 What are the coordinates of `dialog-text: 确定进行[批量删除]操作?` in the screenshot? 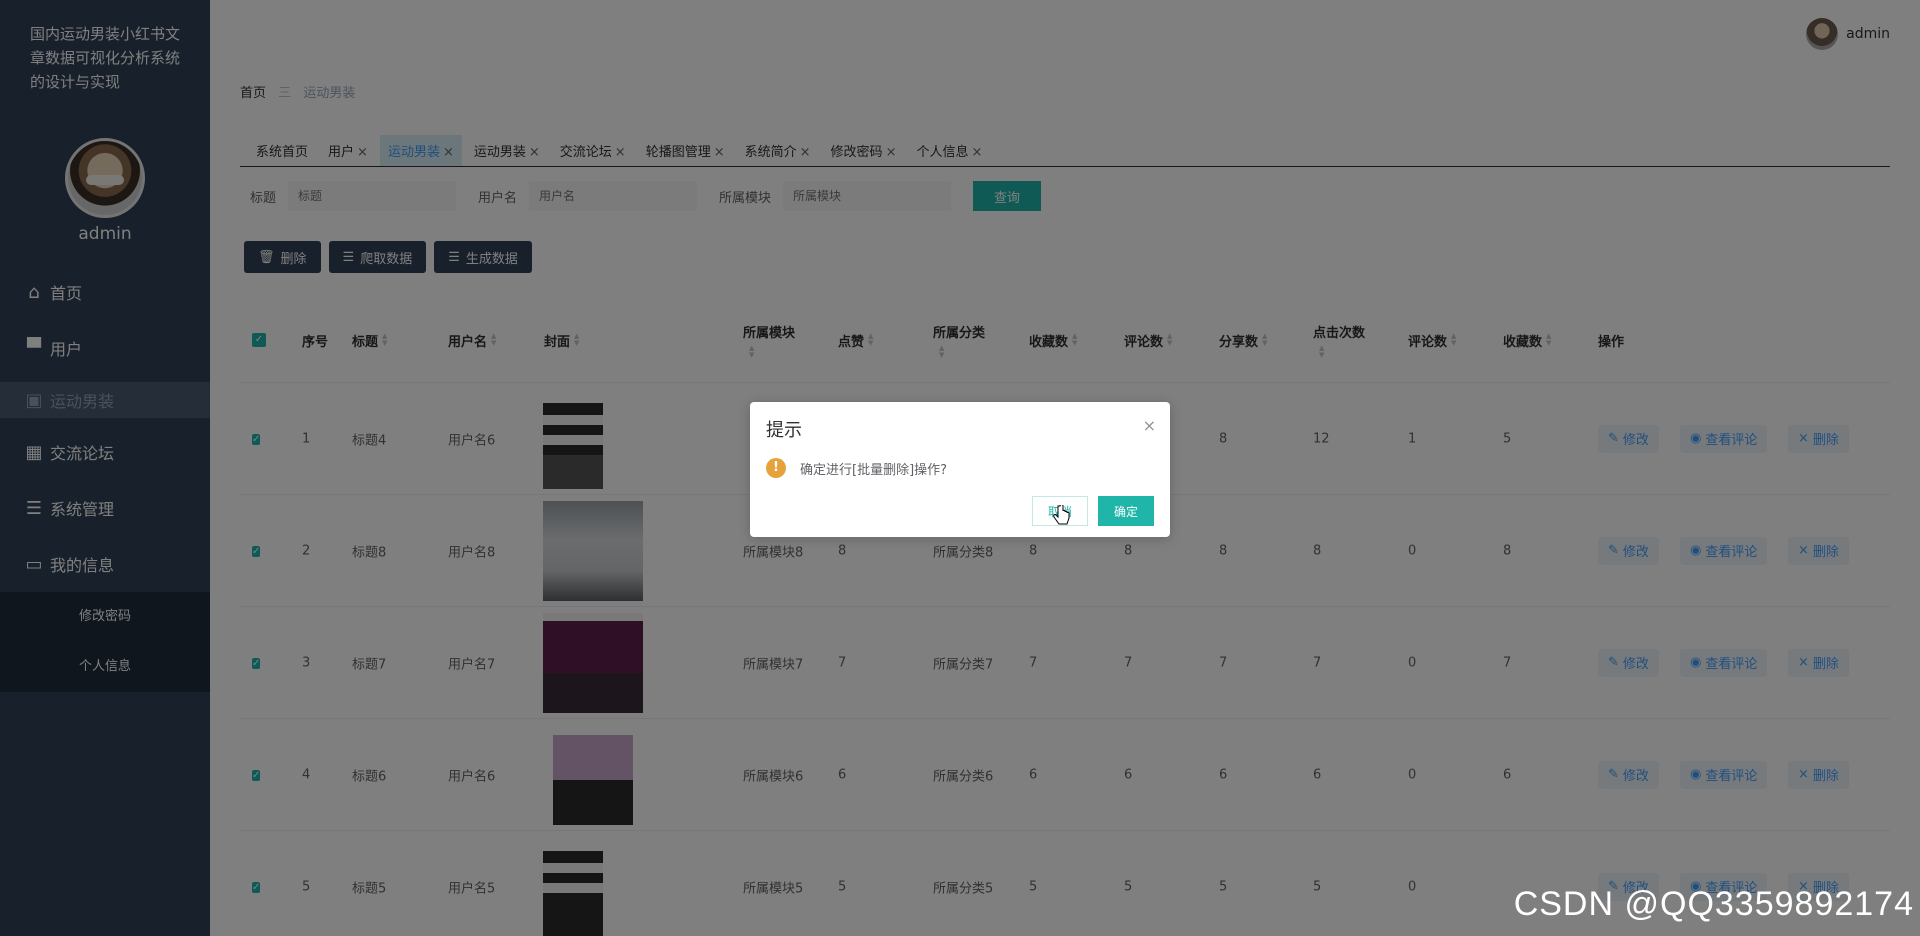 It's located at (874, 470).